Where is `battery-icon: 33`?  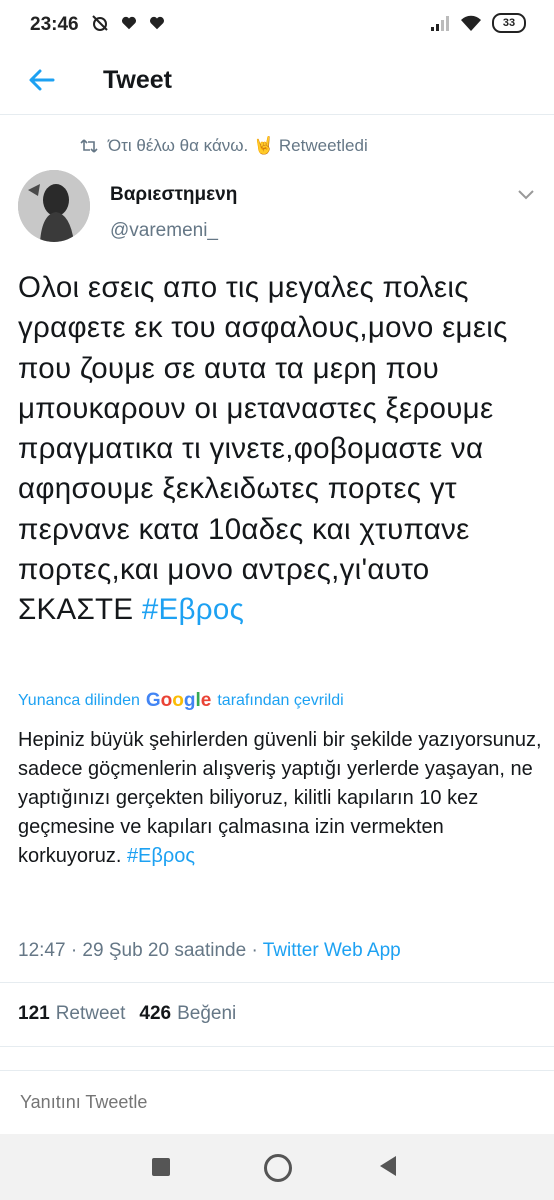 battery-icon: 33 is located at coordinates (509, 23).